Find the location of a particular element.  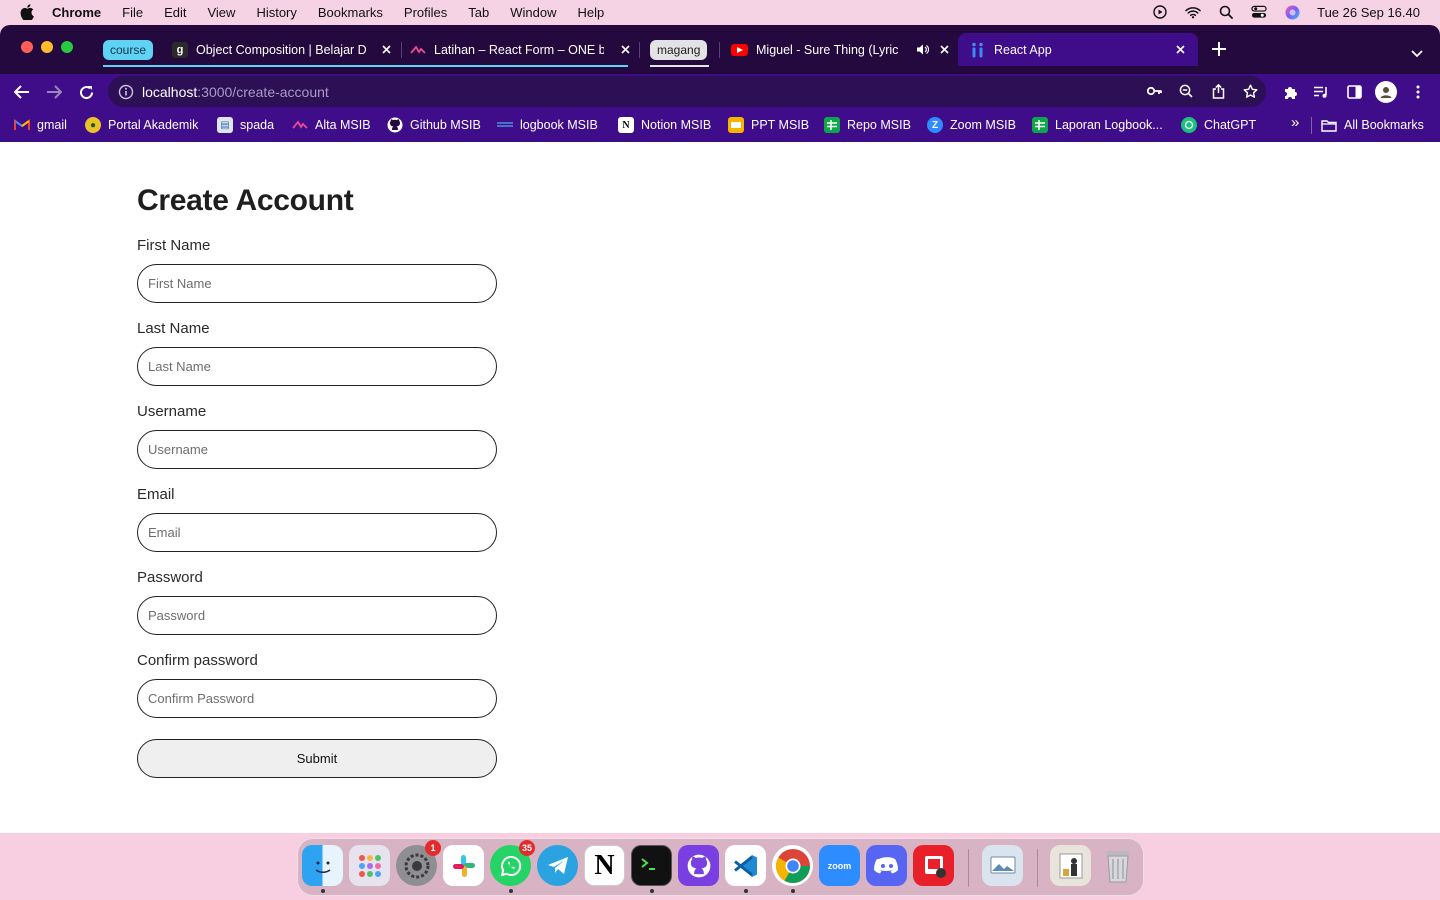

forward-arrow-icon is located at coordinates (54, 92).